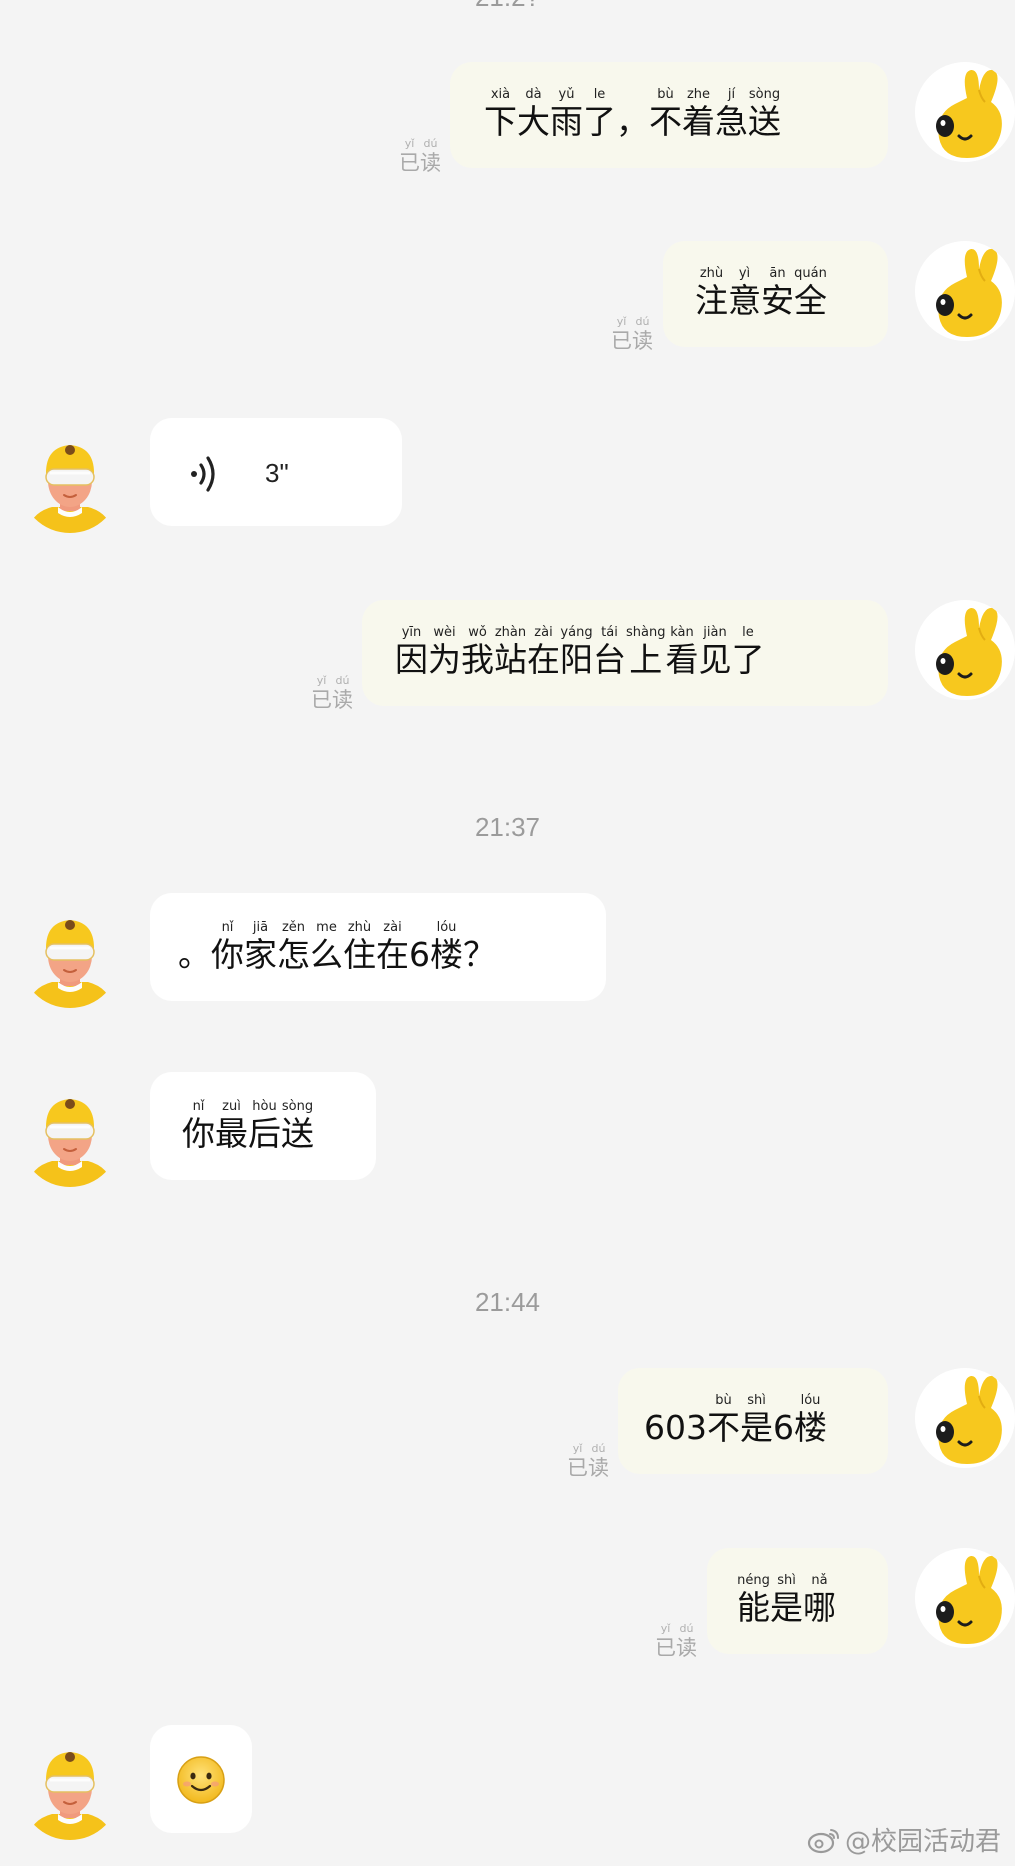 The width and height of the screenshot is (1015, 1866). I want to click on character: 最, so click(231, 1133).